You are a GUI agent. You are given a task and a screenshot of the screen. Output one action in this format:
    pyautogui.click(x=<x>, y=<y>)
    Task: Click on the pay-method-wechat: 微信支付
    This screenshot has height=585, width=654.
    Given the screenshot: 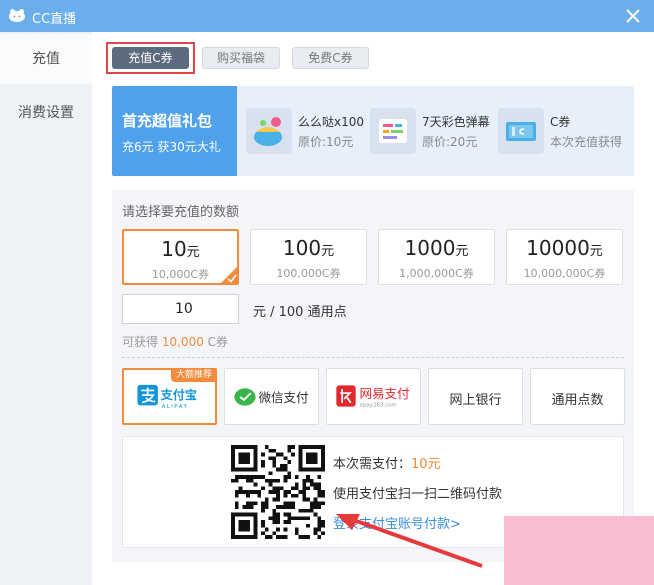 What is the action you would take?
    pyautogui.click(x=271, y=396)
    